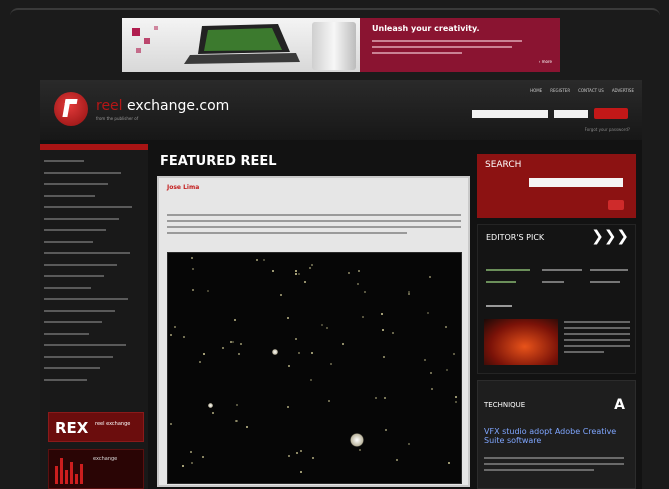 The height and width of the screenshot is (489, 669). What do you see at coordinates (96, 469) in the screenshot?
I see `exchange-banner: exchange` at bounding box center [96, 469].